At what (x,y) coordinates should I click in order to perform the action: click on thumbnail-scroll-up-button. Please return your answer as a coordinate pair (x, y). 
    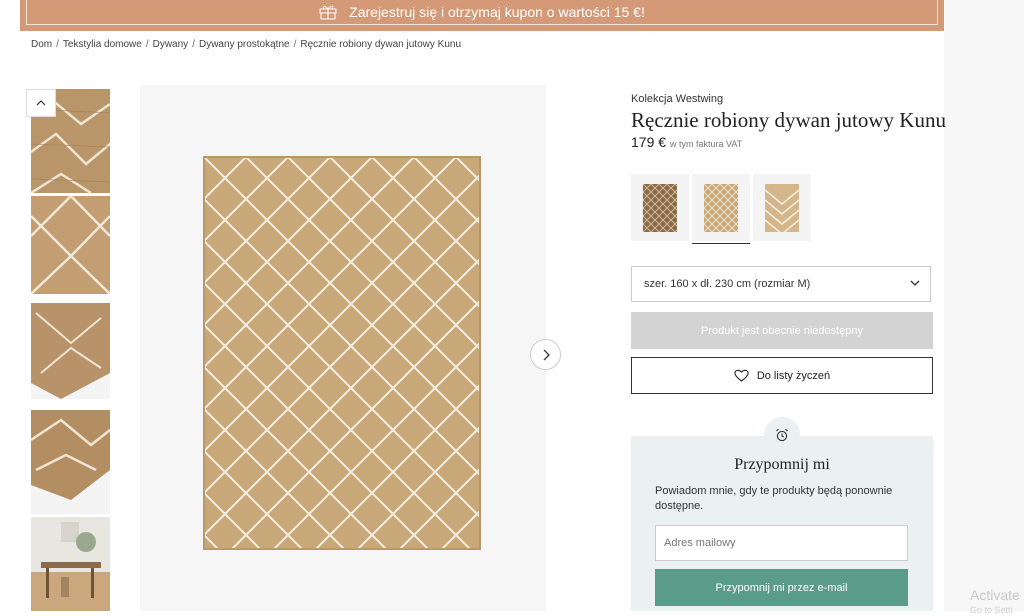
    Looking at the image, I should click on (41, 103).